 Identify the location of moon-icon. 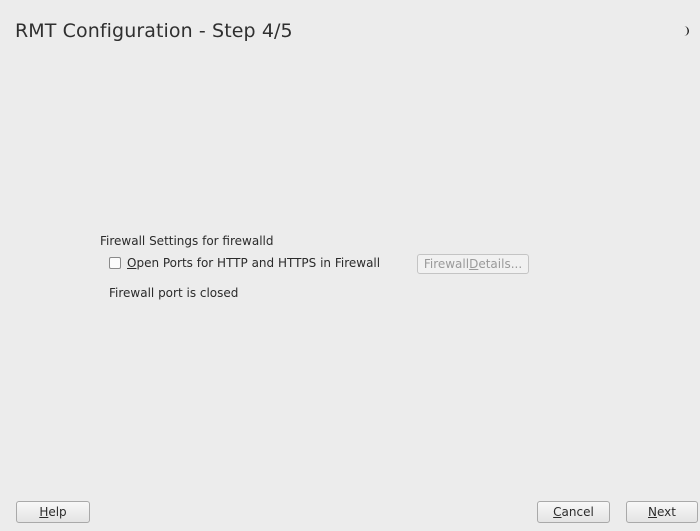
(686, 31).